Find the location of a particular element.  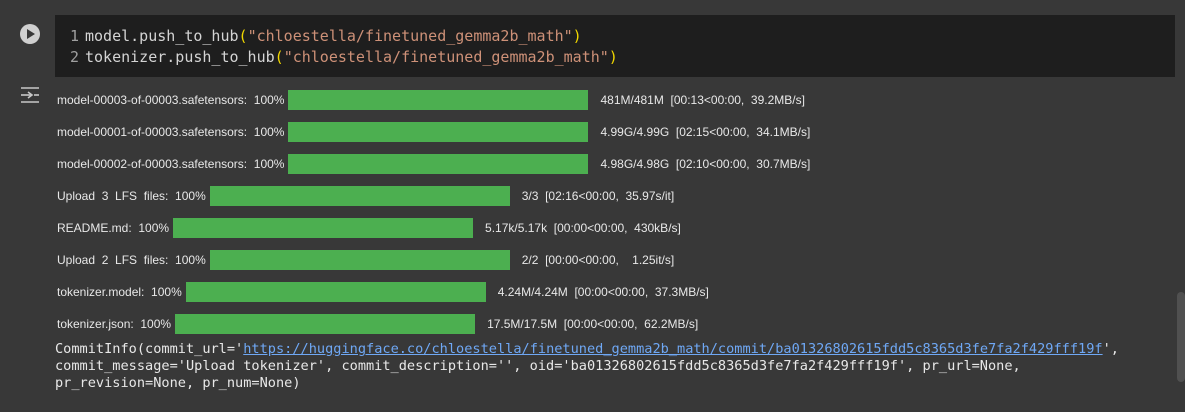

output-toggle-icon is located at coordinates (30, 95).